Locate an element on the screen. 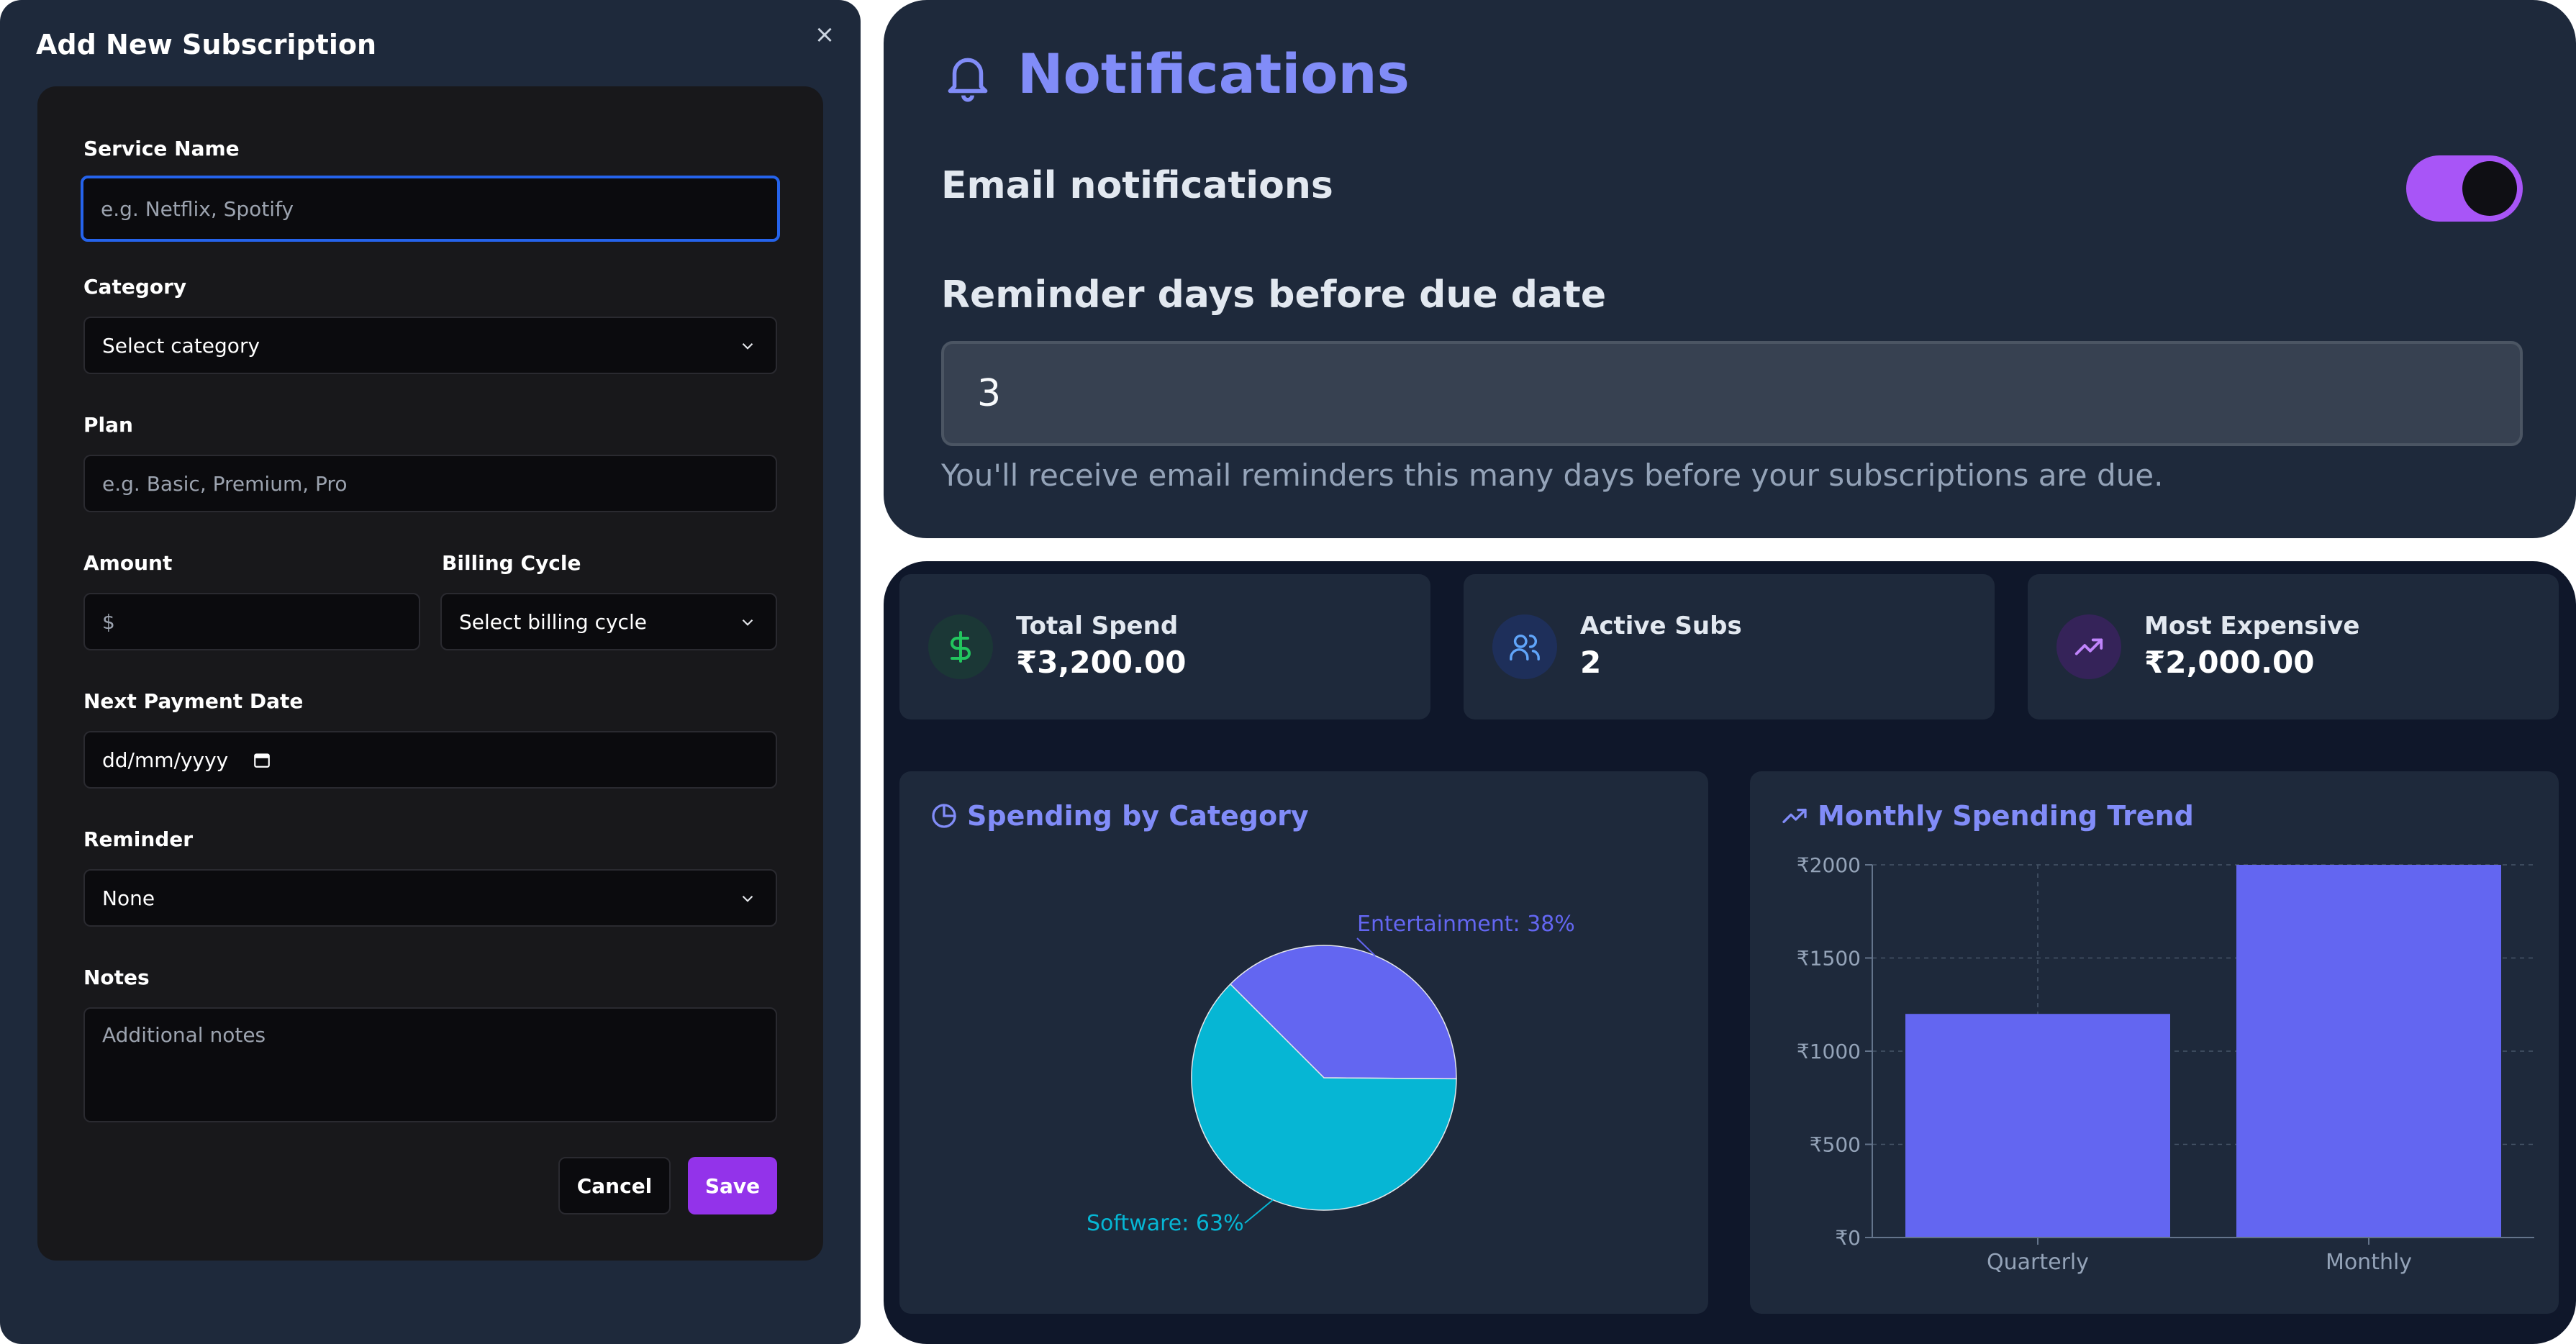 This screenshot has height=1344, width=2576. stat-card-active-subs: Active Subs 2 is located at coordinates (1729, 646).